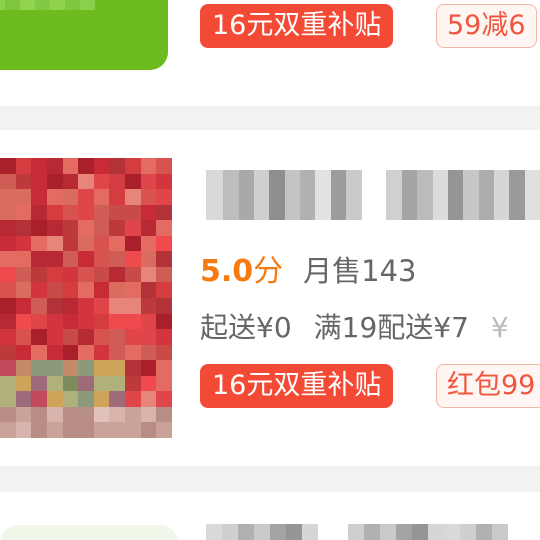  I want to click on delivery-fee: 满19配送¥7, so click(391, 327).